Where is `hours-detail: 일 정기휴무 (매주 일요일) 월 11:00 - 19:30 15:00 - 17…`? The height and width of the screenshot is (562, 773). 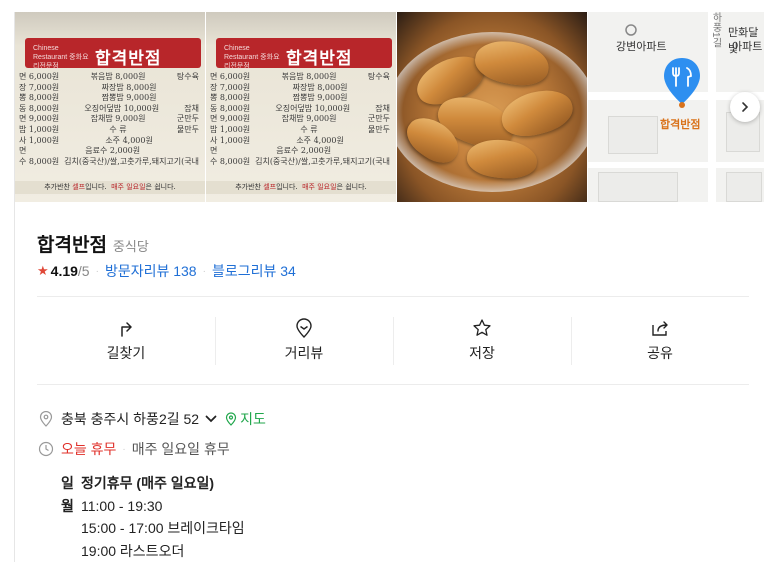
hours-detail: 일 정기휴무 (매주 일요일) 월 11:00 - 19:30 15:00 - 17… is located at coordinates (153, 517).